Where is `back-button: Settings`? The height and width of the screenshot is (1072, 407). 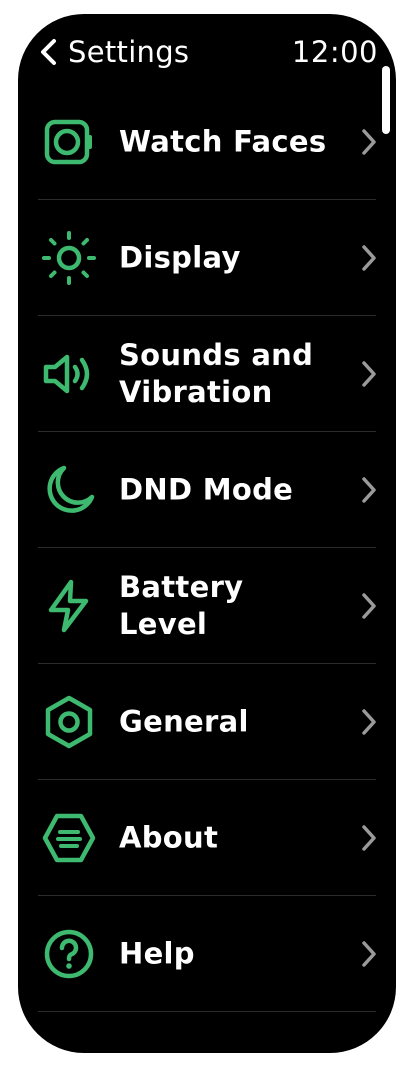 back-button: Settings is located at coordinates (113, 52).